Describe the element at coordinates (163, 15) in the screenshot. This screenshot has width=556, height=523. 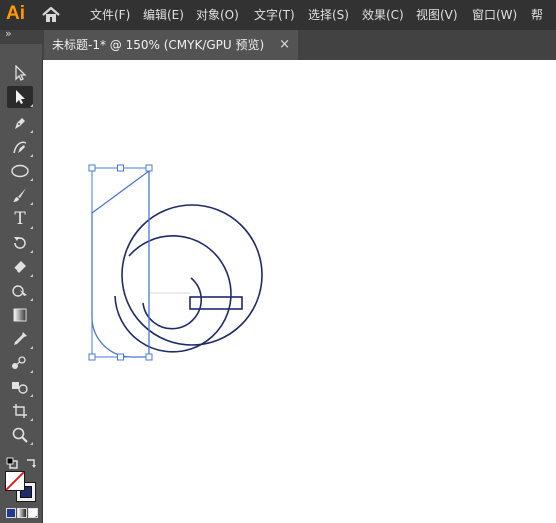
I see `menu-edit: 编辑(E)` at that location.